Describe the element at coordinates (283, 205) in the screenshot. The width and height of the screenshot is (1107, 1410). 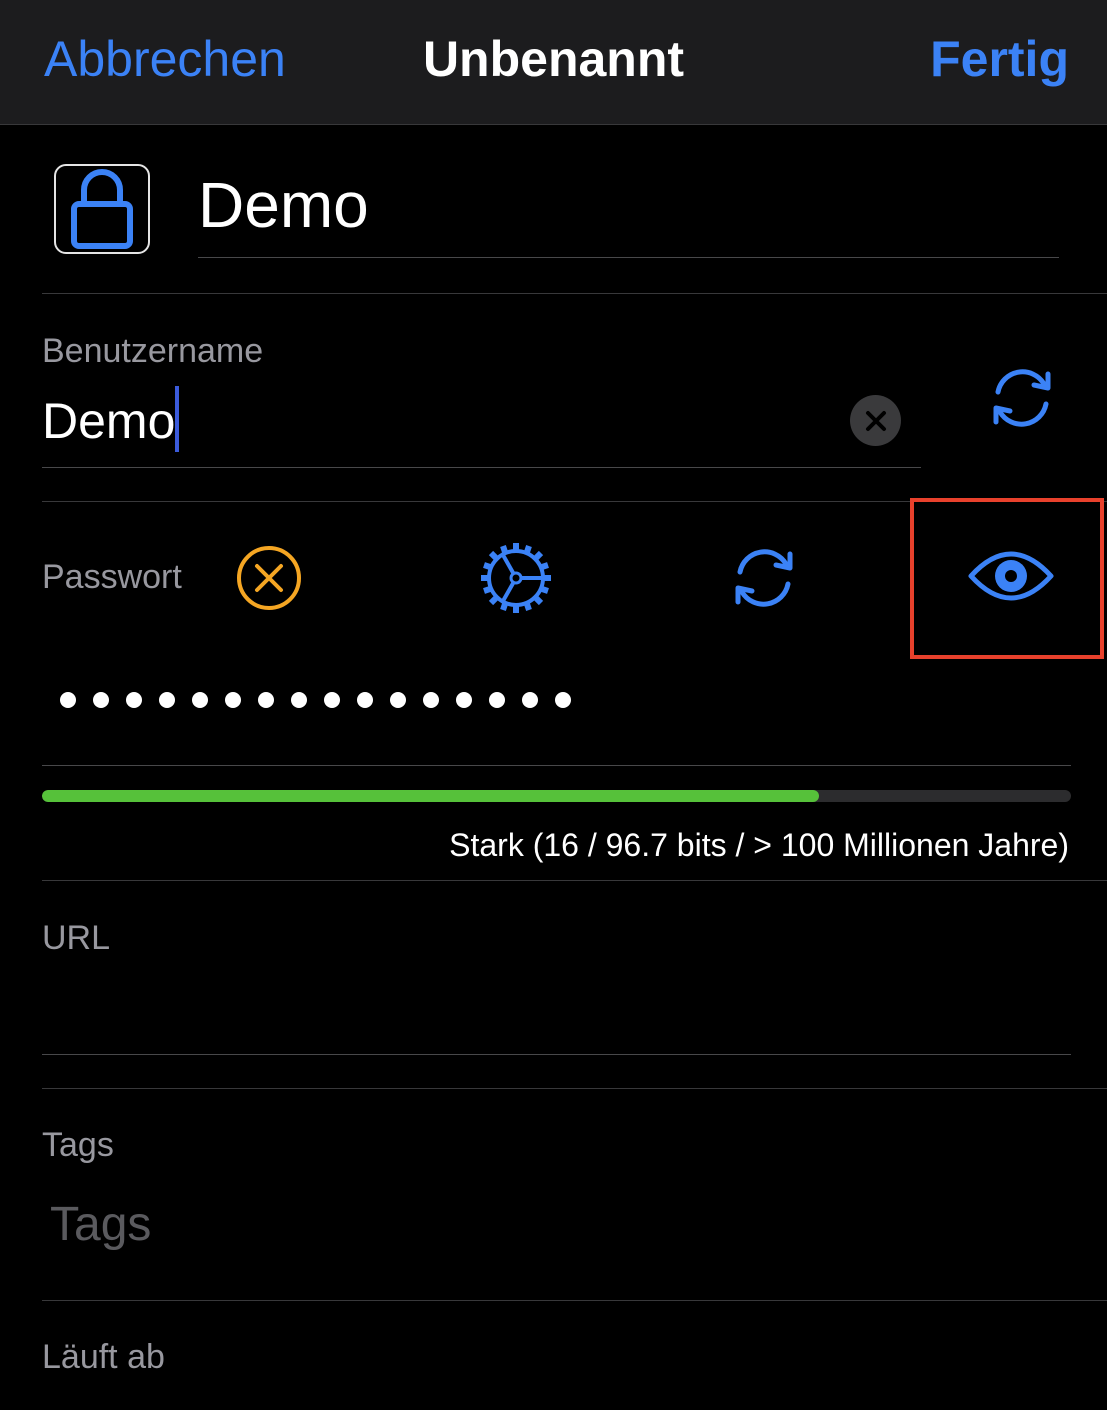
I see `entry-title-value: Demo` at that location.